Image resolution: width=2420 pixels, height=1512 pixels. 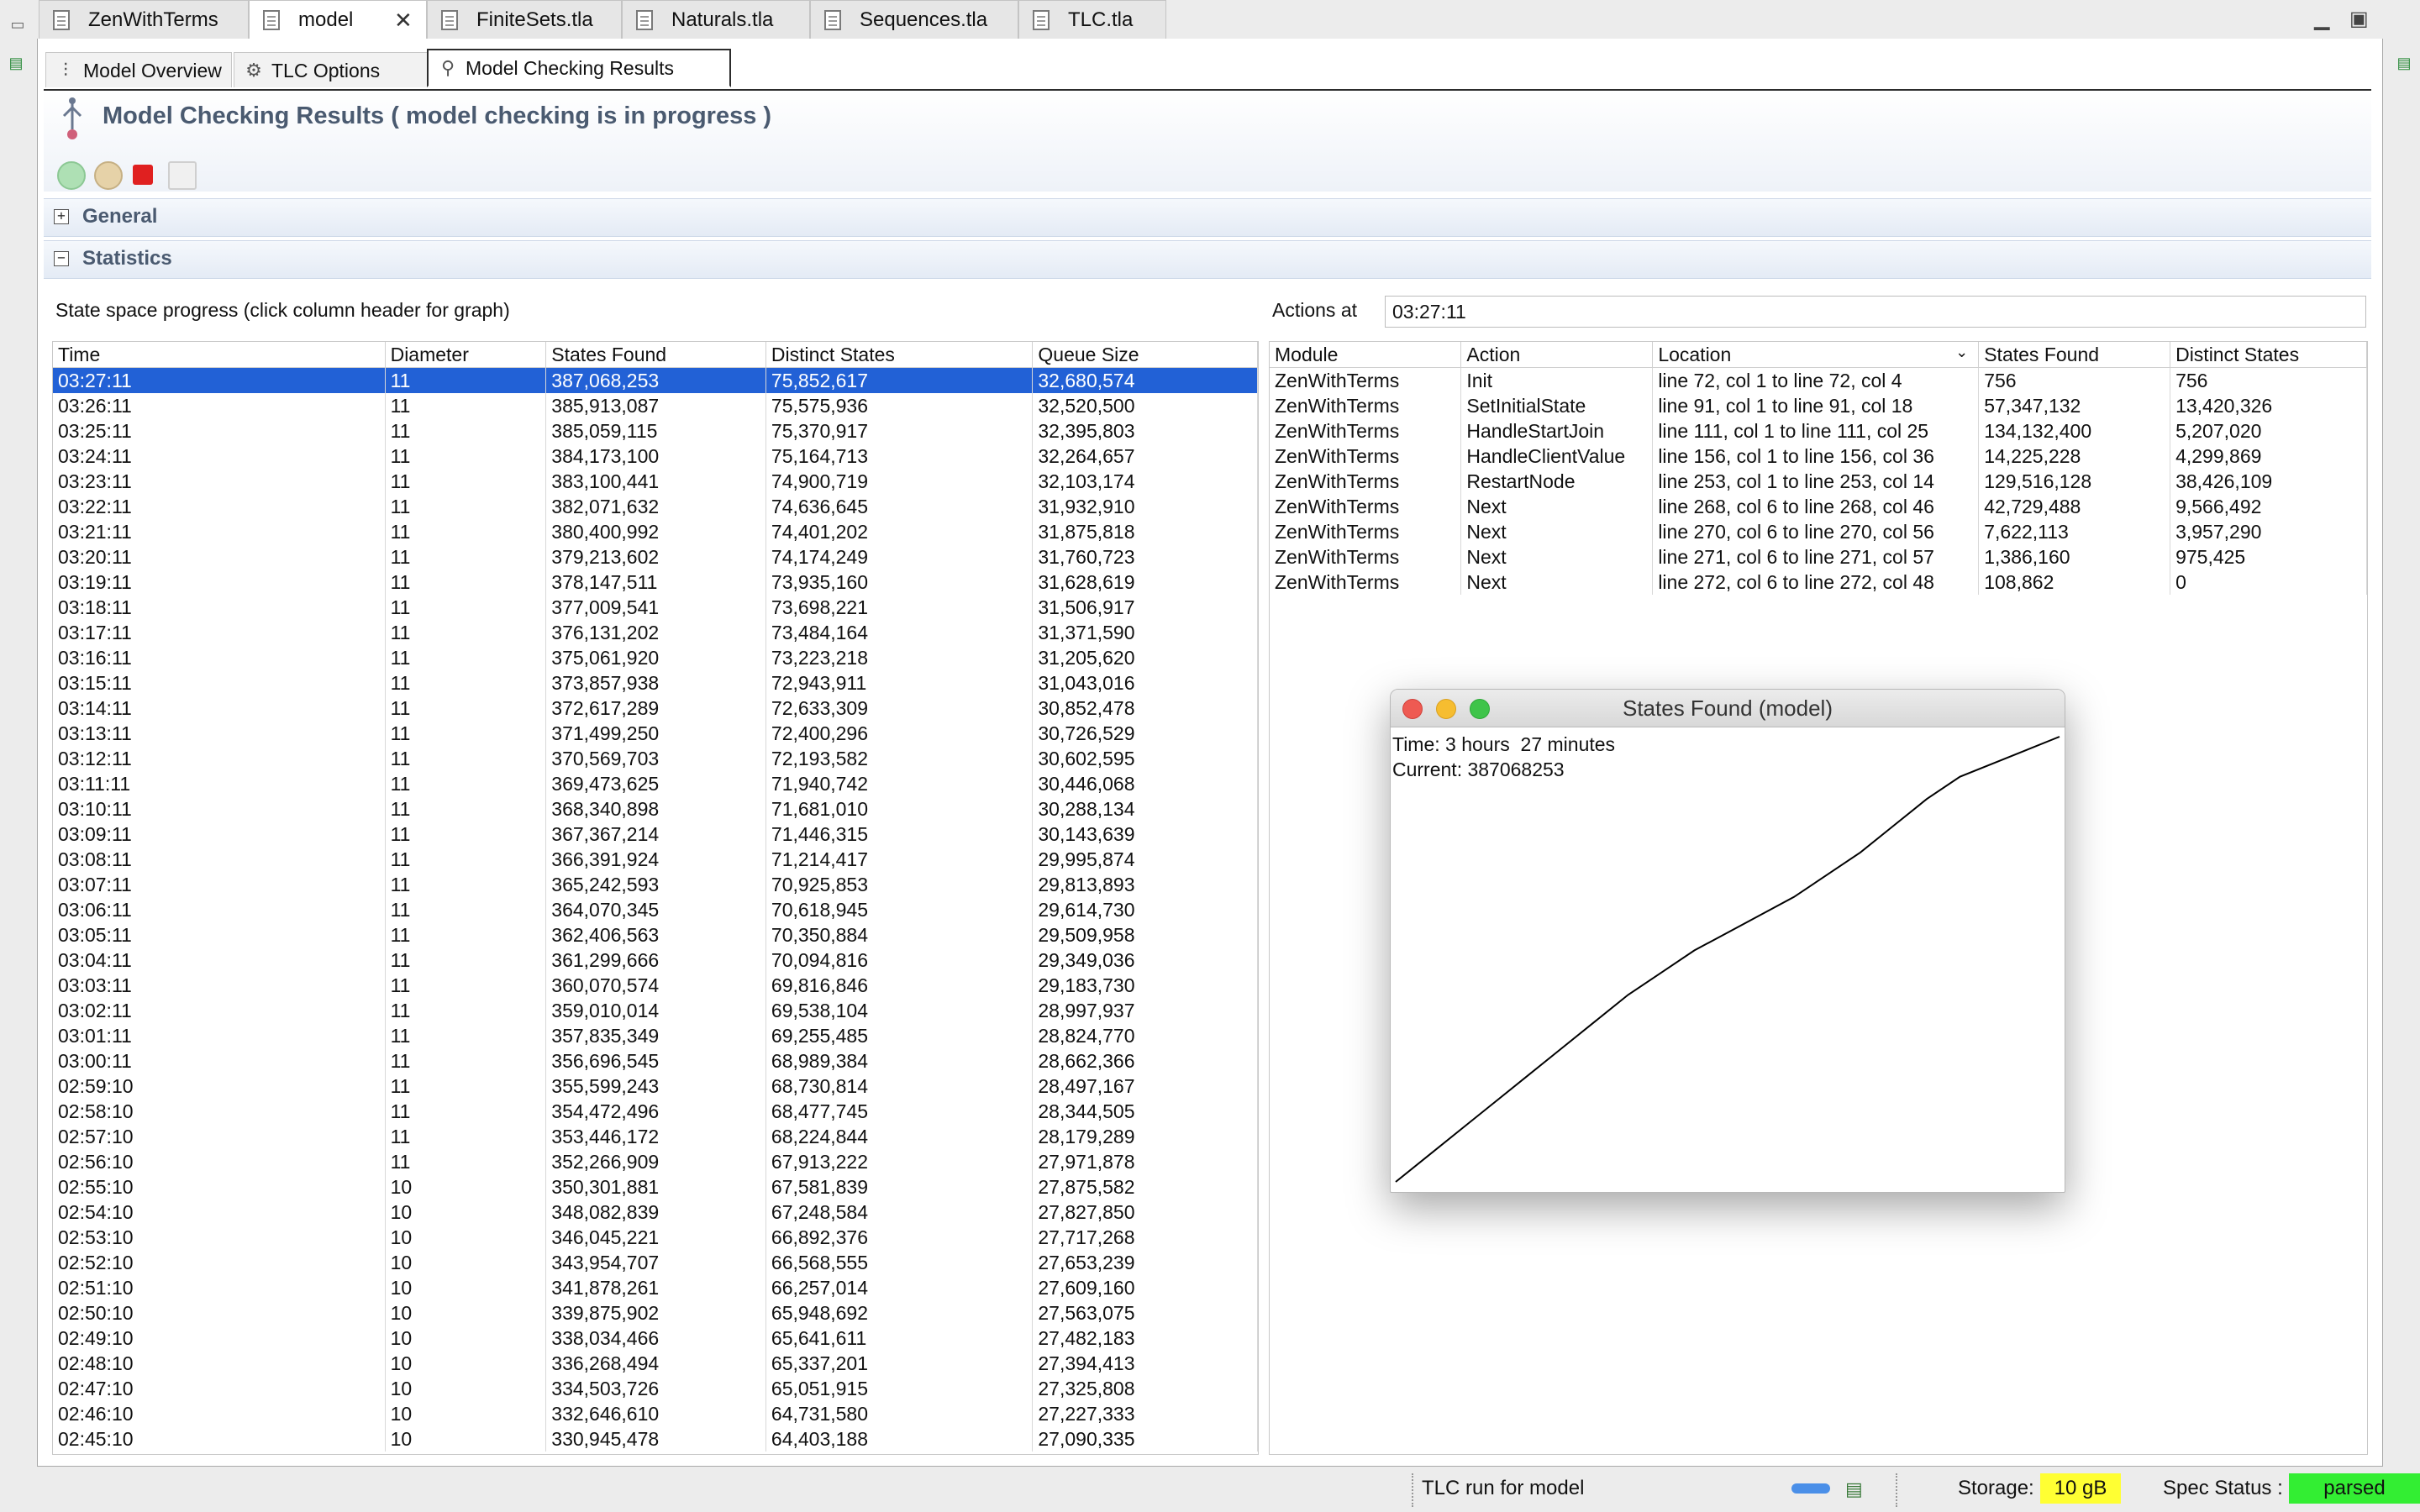 What do you see at coordinates (466, 809) in the screenshot?
I see `cell-diameter: 11` at bounding box center [466, 809].